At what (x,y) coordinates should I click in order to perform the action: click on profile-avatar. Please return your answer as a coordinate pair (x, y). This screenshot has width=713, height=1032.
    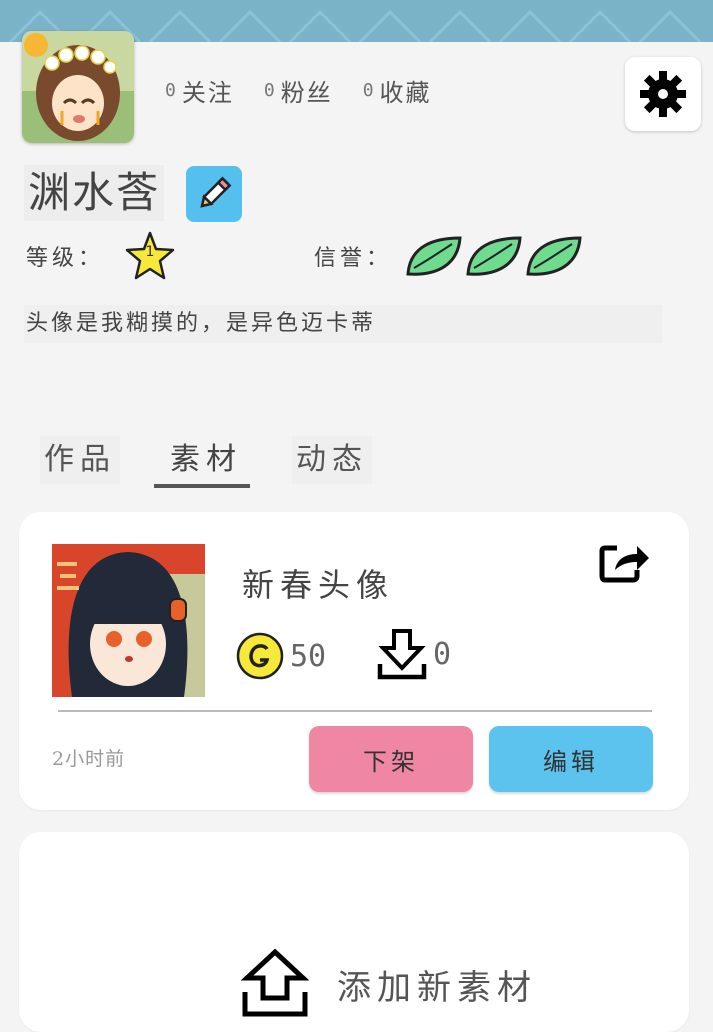
    Looking at the image, I should click on (78, 87).